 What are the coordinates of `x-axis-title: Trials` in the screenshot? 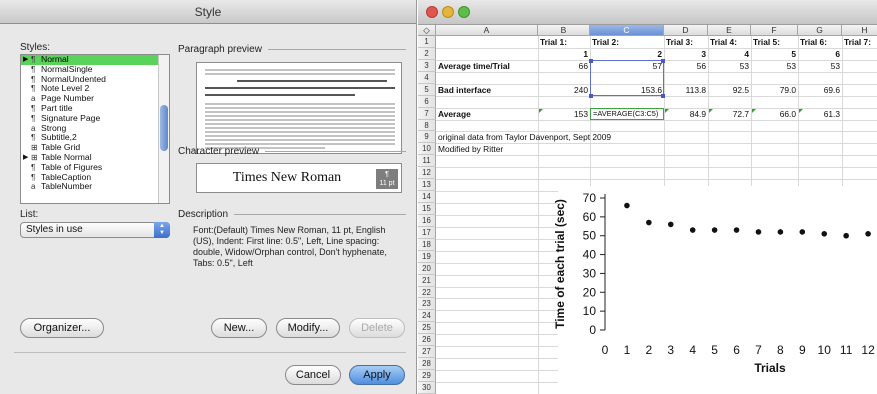 It's located at (770, 368).